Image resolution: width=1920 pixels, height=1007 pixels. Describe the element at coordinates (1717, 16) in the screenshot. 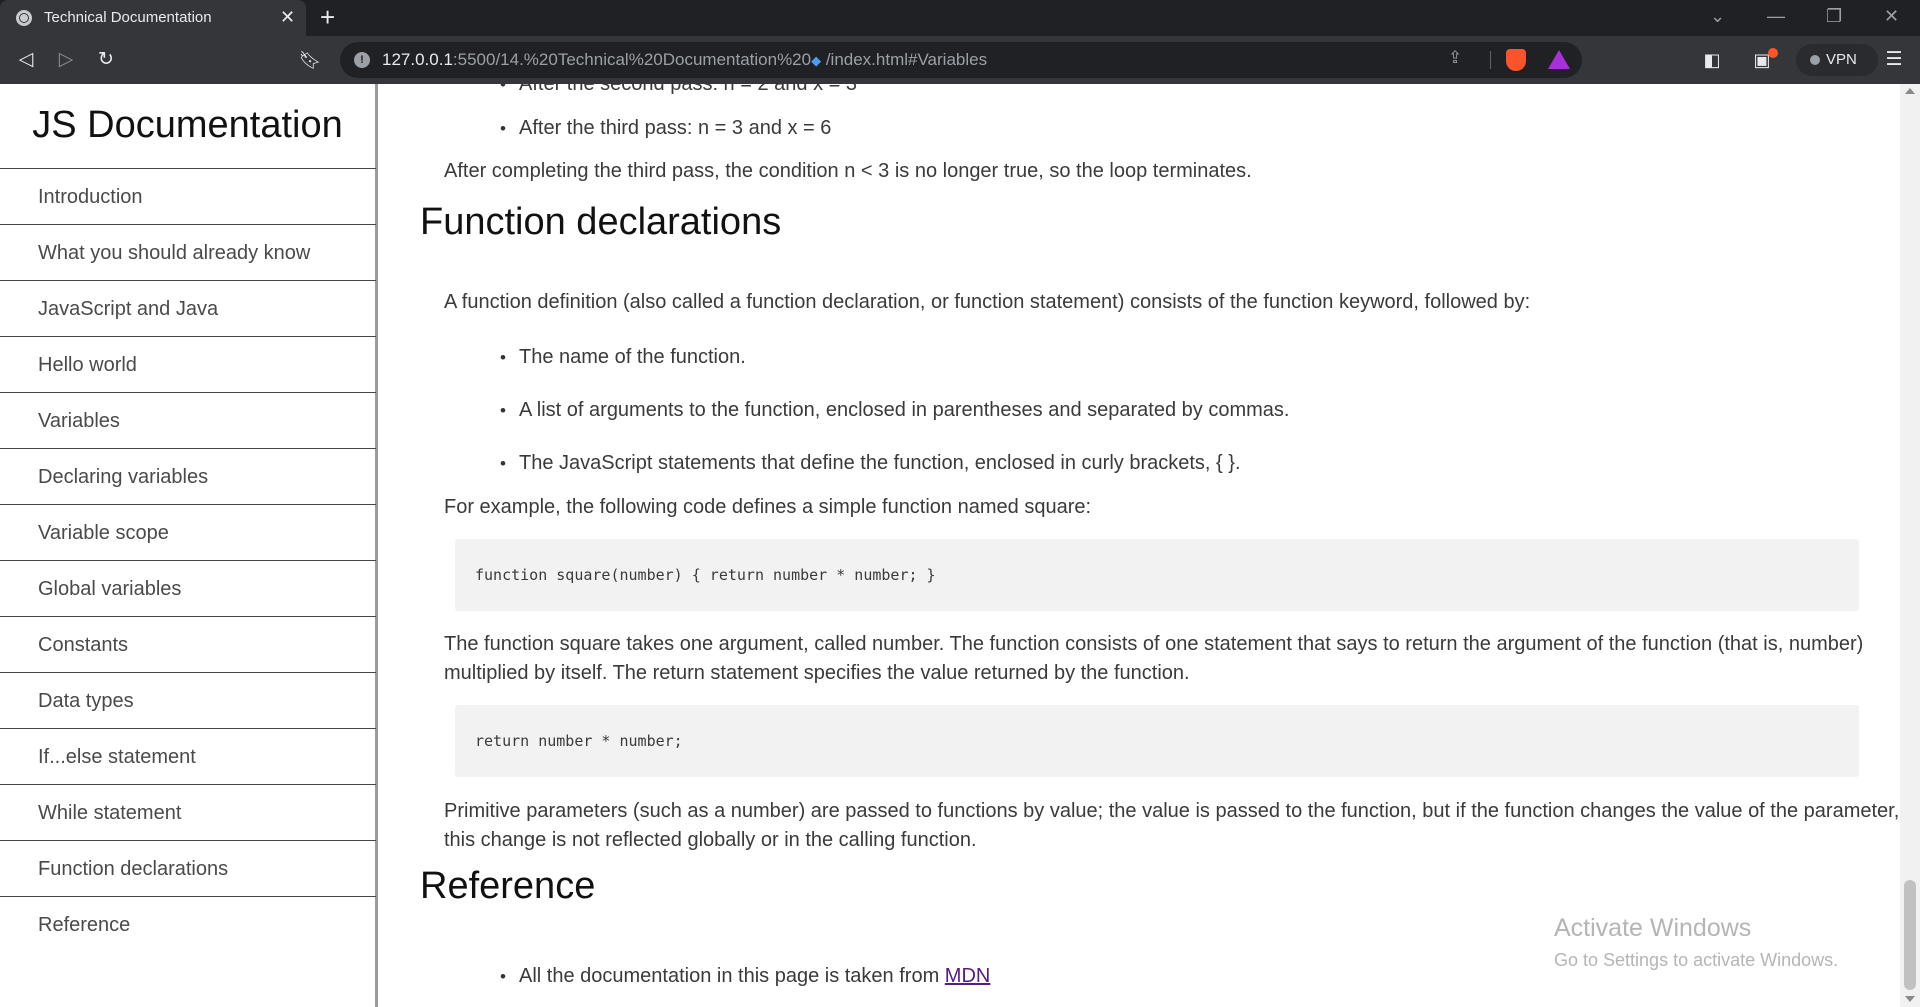

I see `tab-search-icon: ⌄` at that location.